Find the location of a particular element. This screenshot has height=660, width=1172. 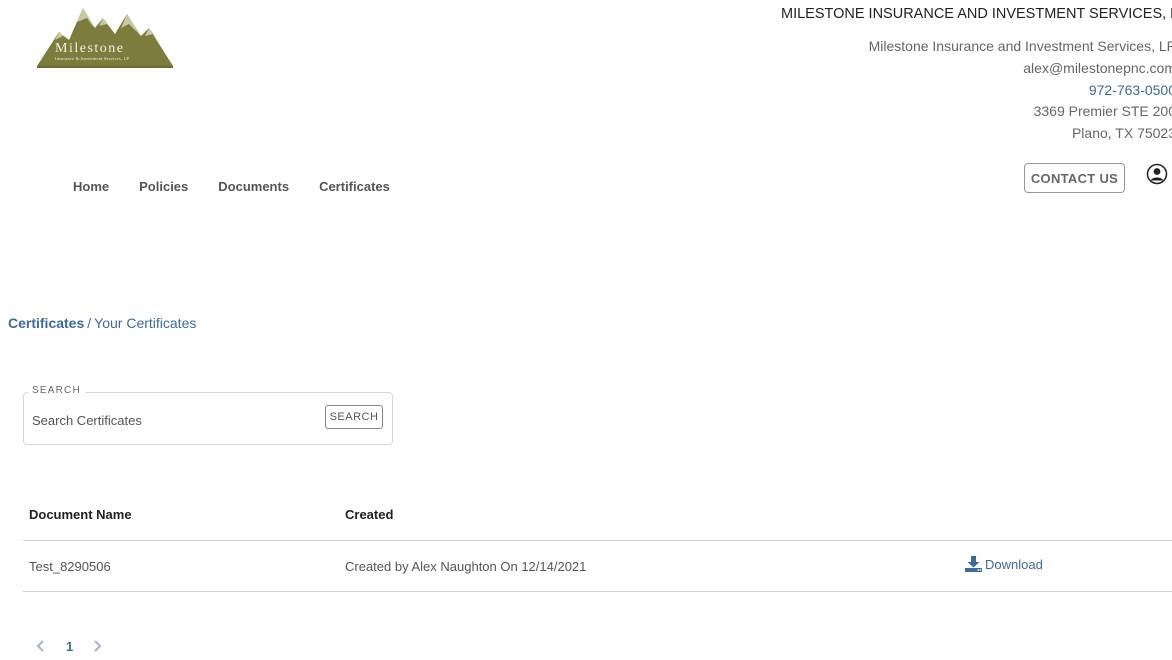

download-link: Download is located at coordinates (1003, 564).